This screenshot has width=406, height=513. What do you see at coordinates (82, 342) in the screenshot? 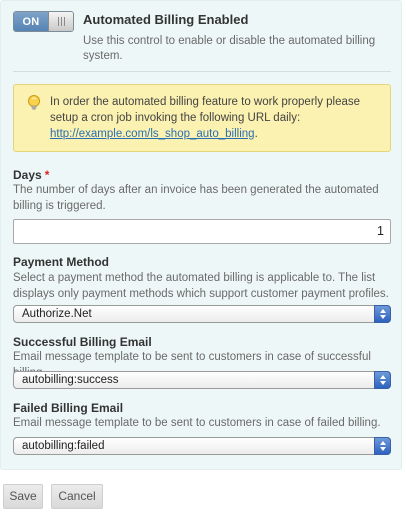
I see `success-email-label: Successful Billing Email` at bounding box center [82, 342].